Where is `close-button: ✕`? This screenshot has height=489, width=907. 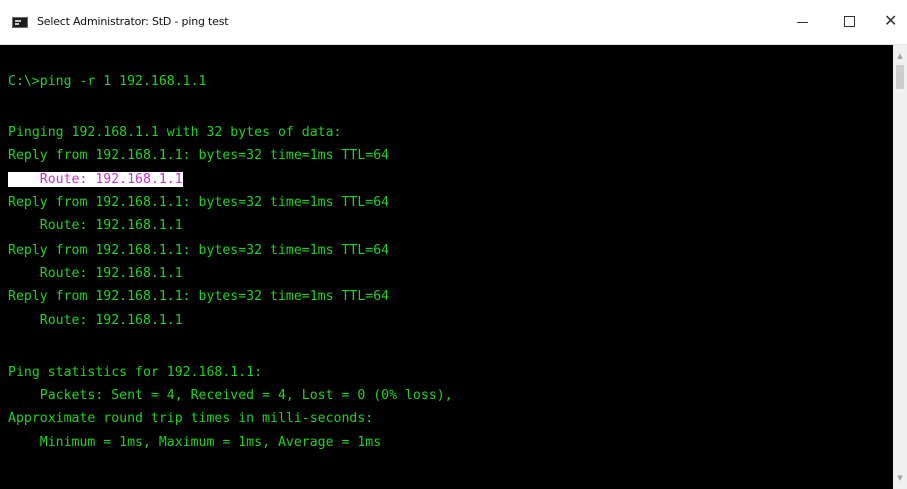
close-button: ✕ is located at coordinates (890, 22).